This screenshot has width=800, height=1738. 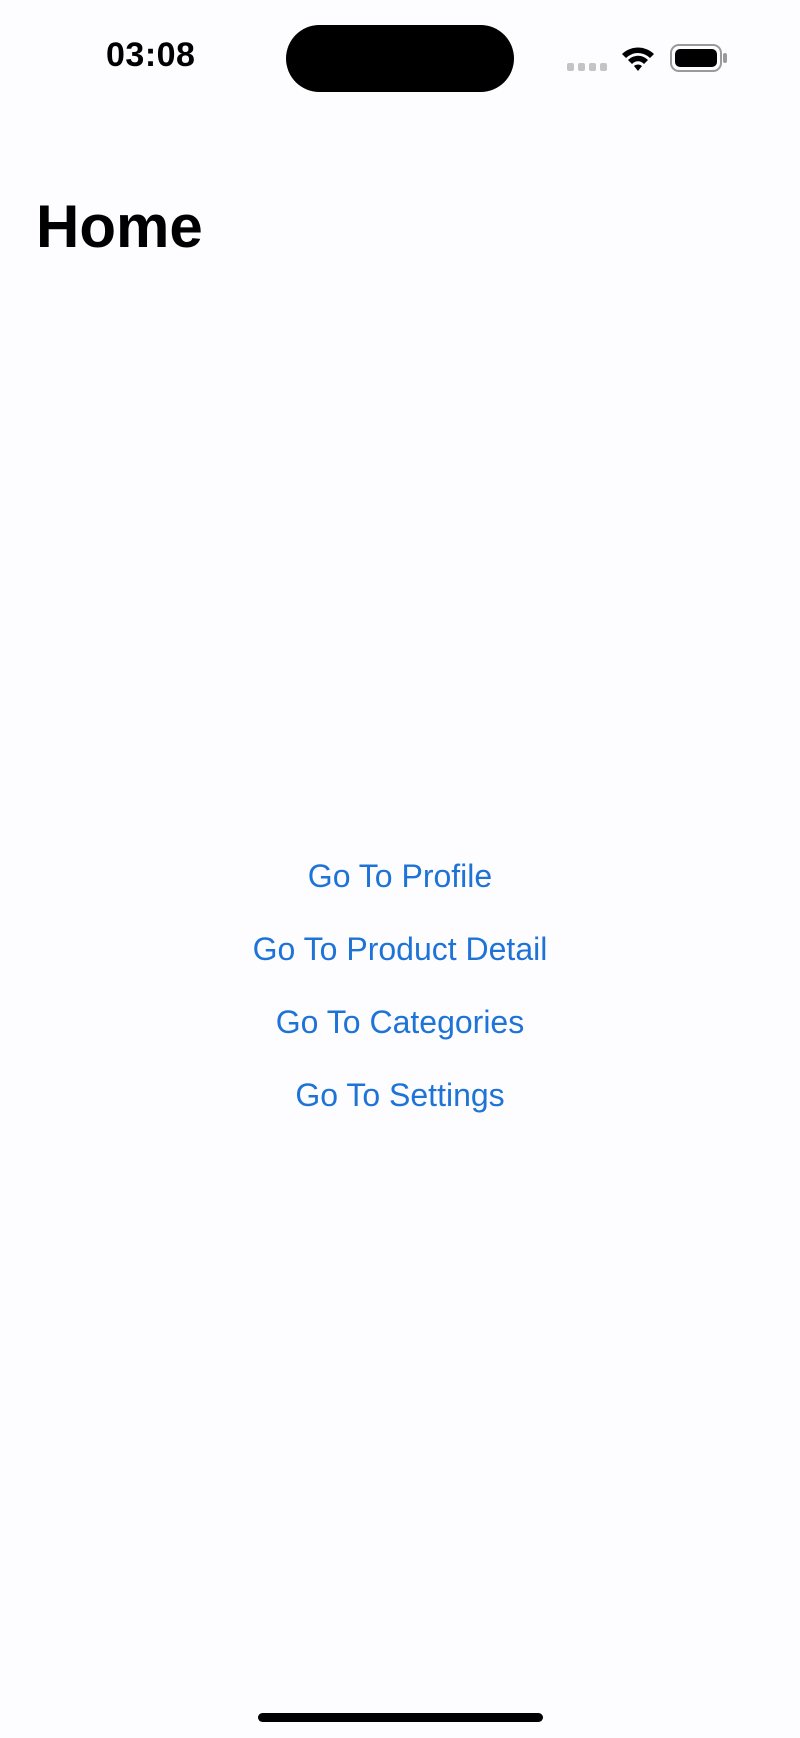 I want to click on go-to-categories-link: Go To Categories, so click(x=400, y=1022).